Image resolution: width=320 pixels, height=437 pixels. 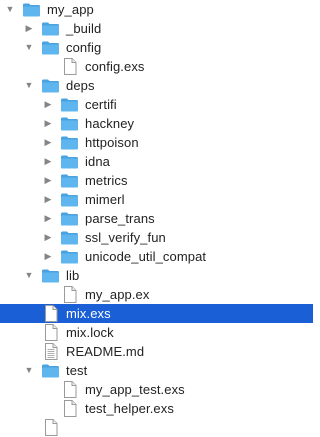 What do you see at coordinates (112, 142) in the screenshot?
I see `tree-item-label: httpoison` at bounding box center [112, 142].